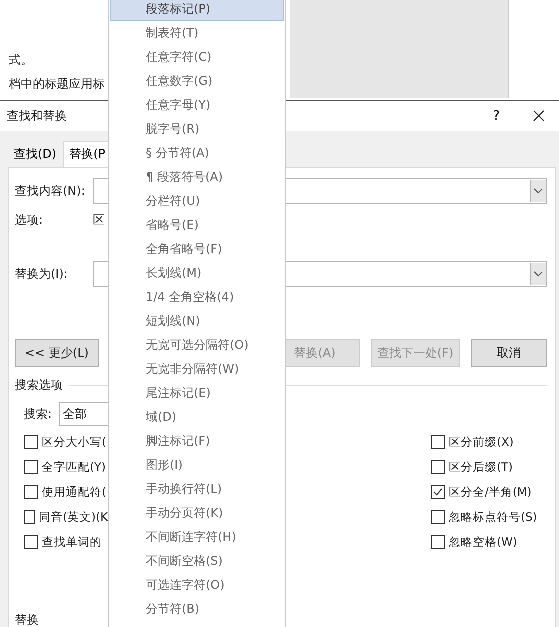 The image size is (559, 627). I want to click on menu-item: 任意字符(C), so click(197, 57).